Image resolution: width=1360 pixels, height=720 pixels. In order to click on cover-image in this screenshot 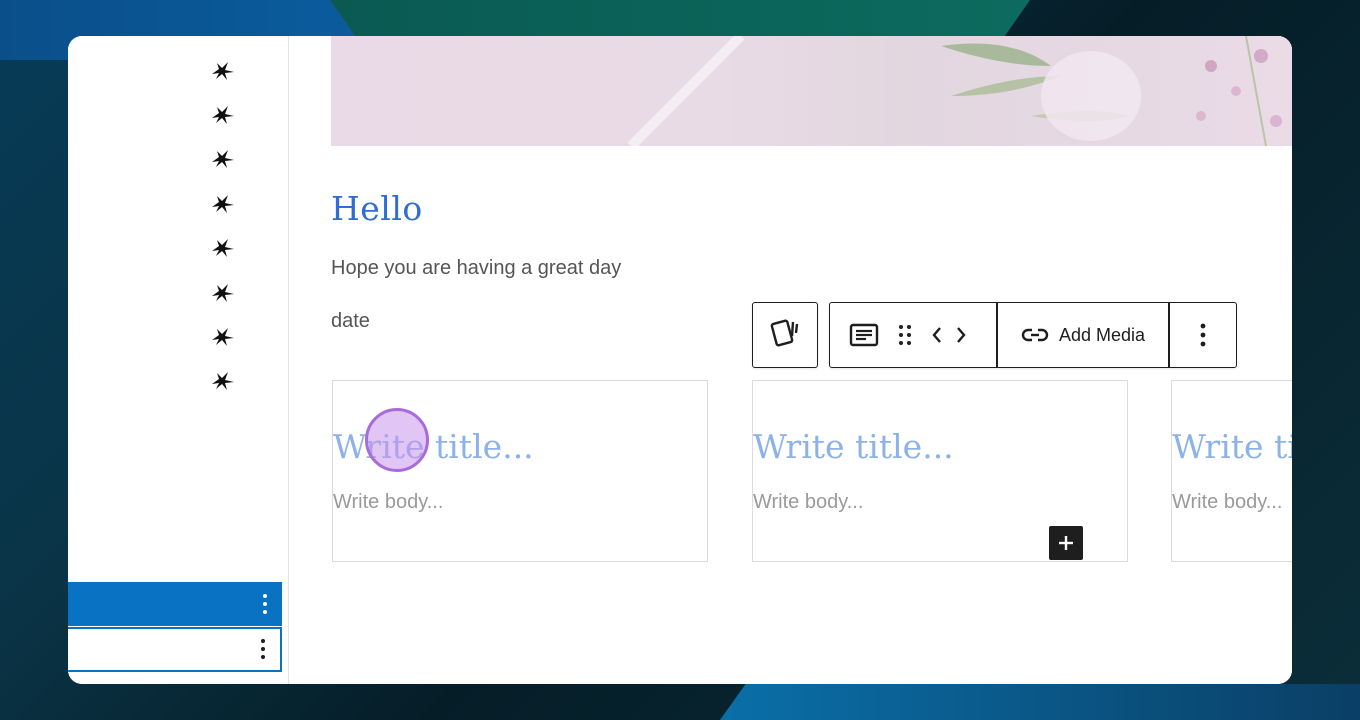, I will do `click(811, 91)`.